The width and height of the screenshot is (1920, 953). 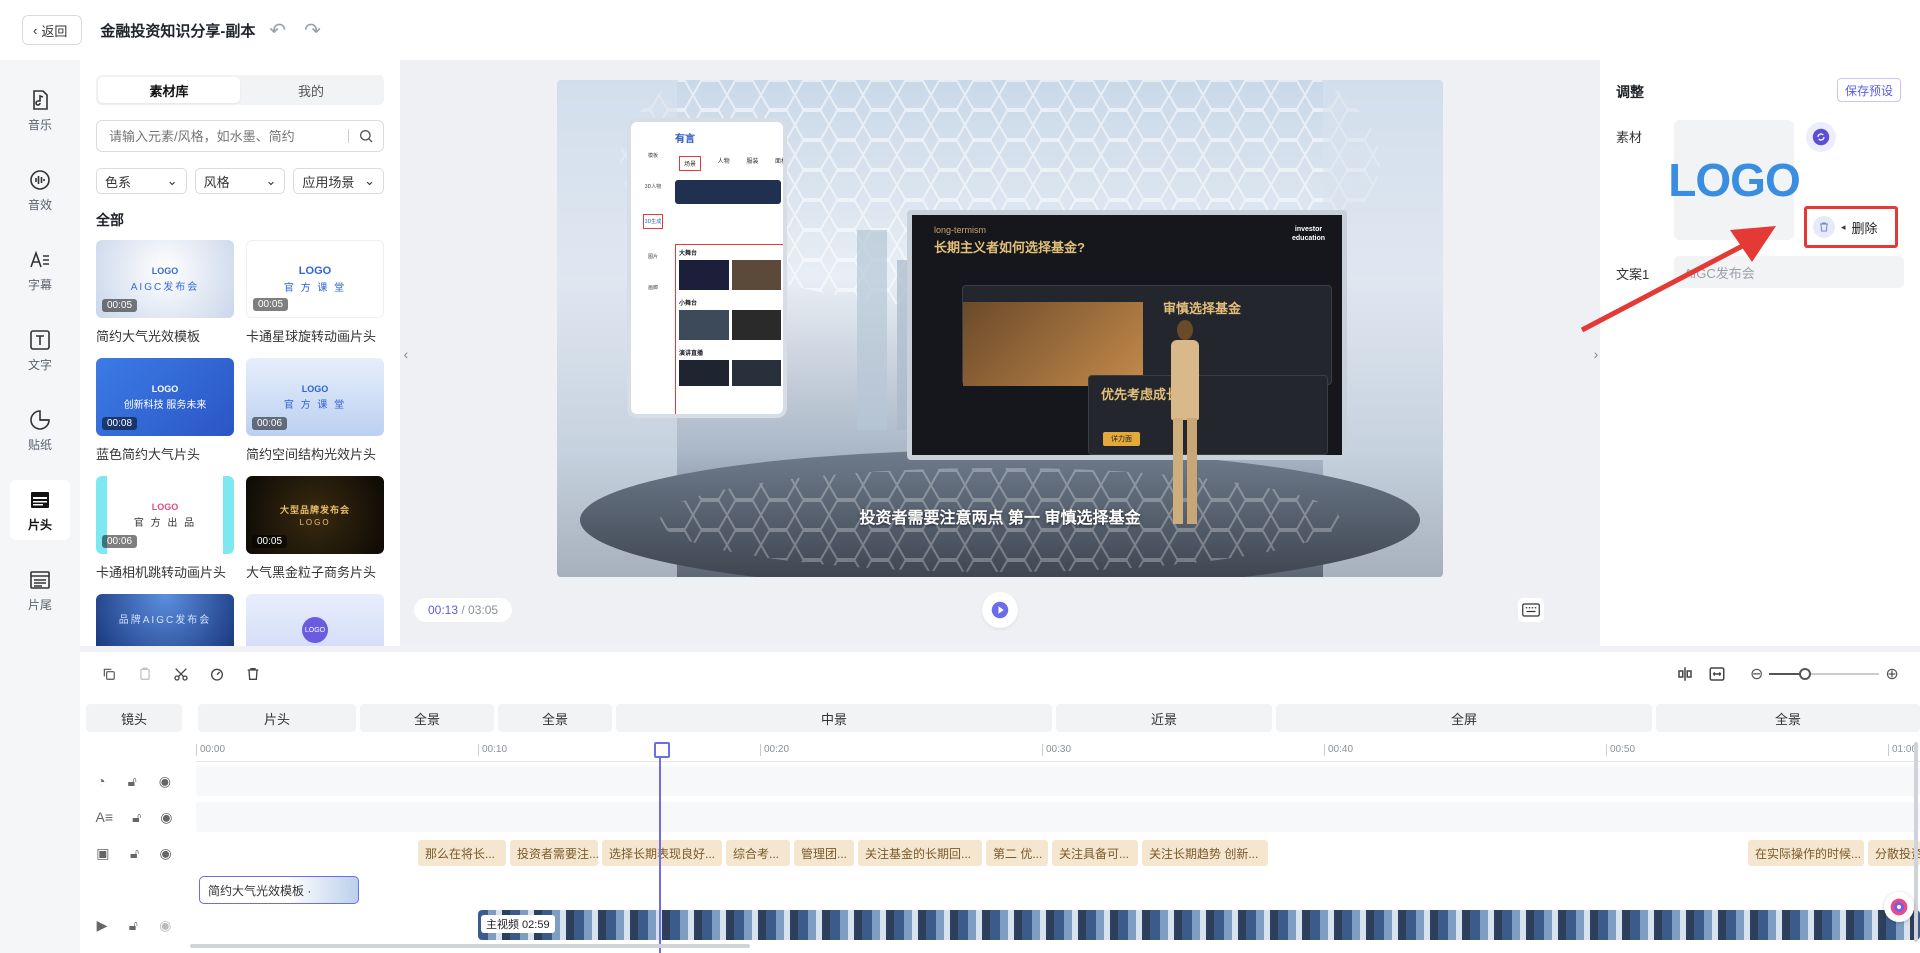 I want to click on nav-item-outro: 片尾, so click(x=40, y=590).